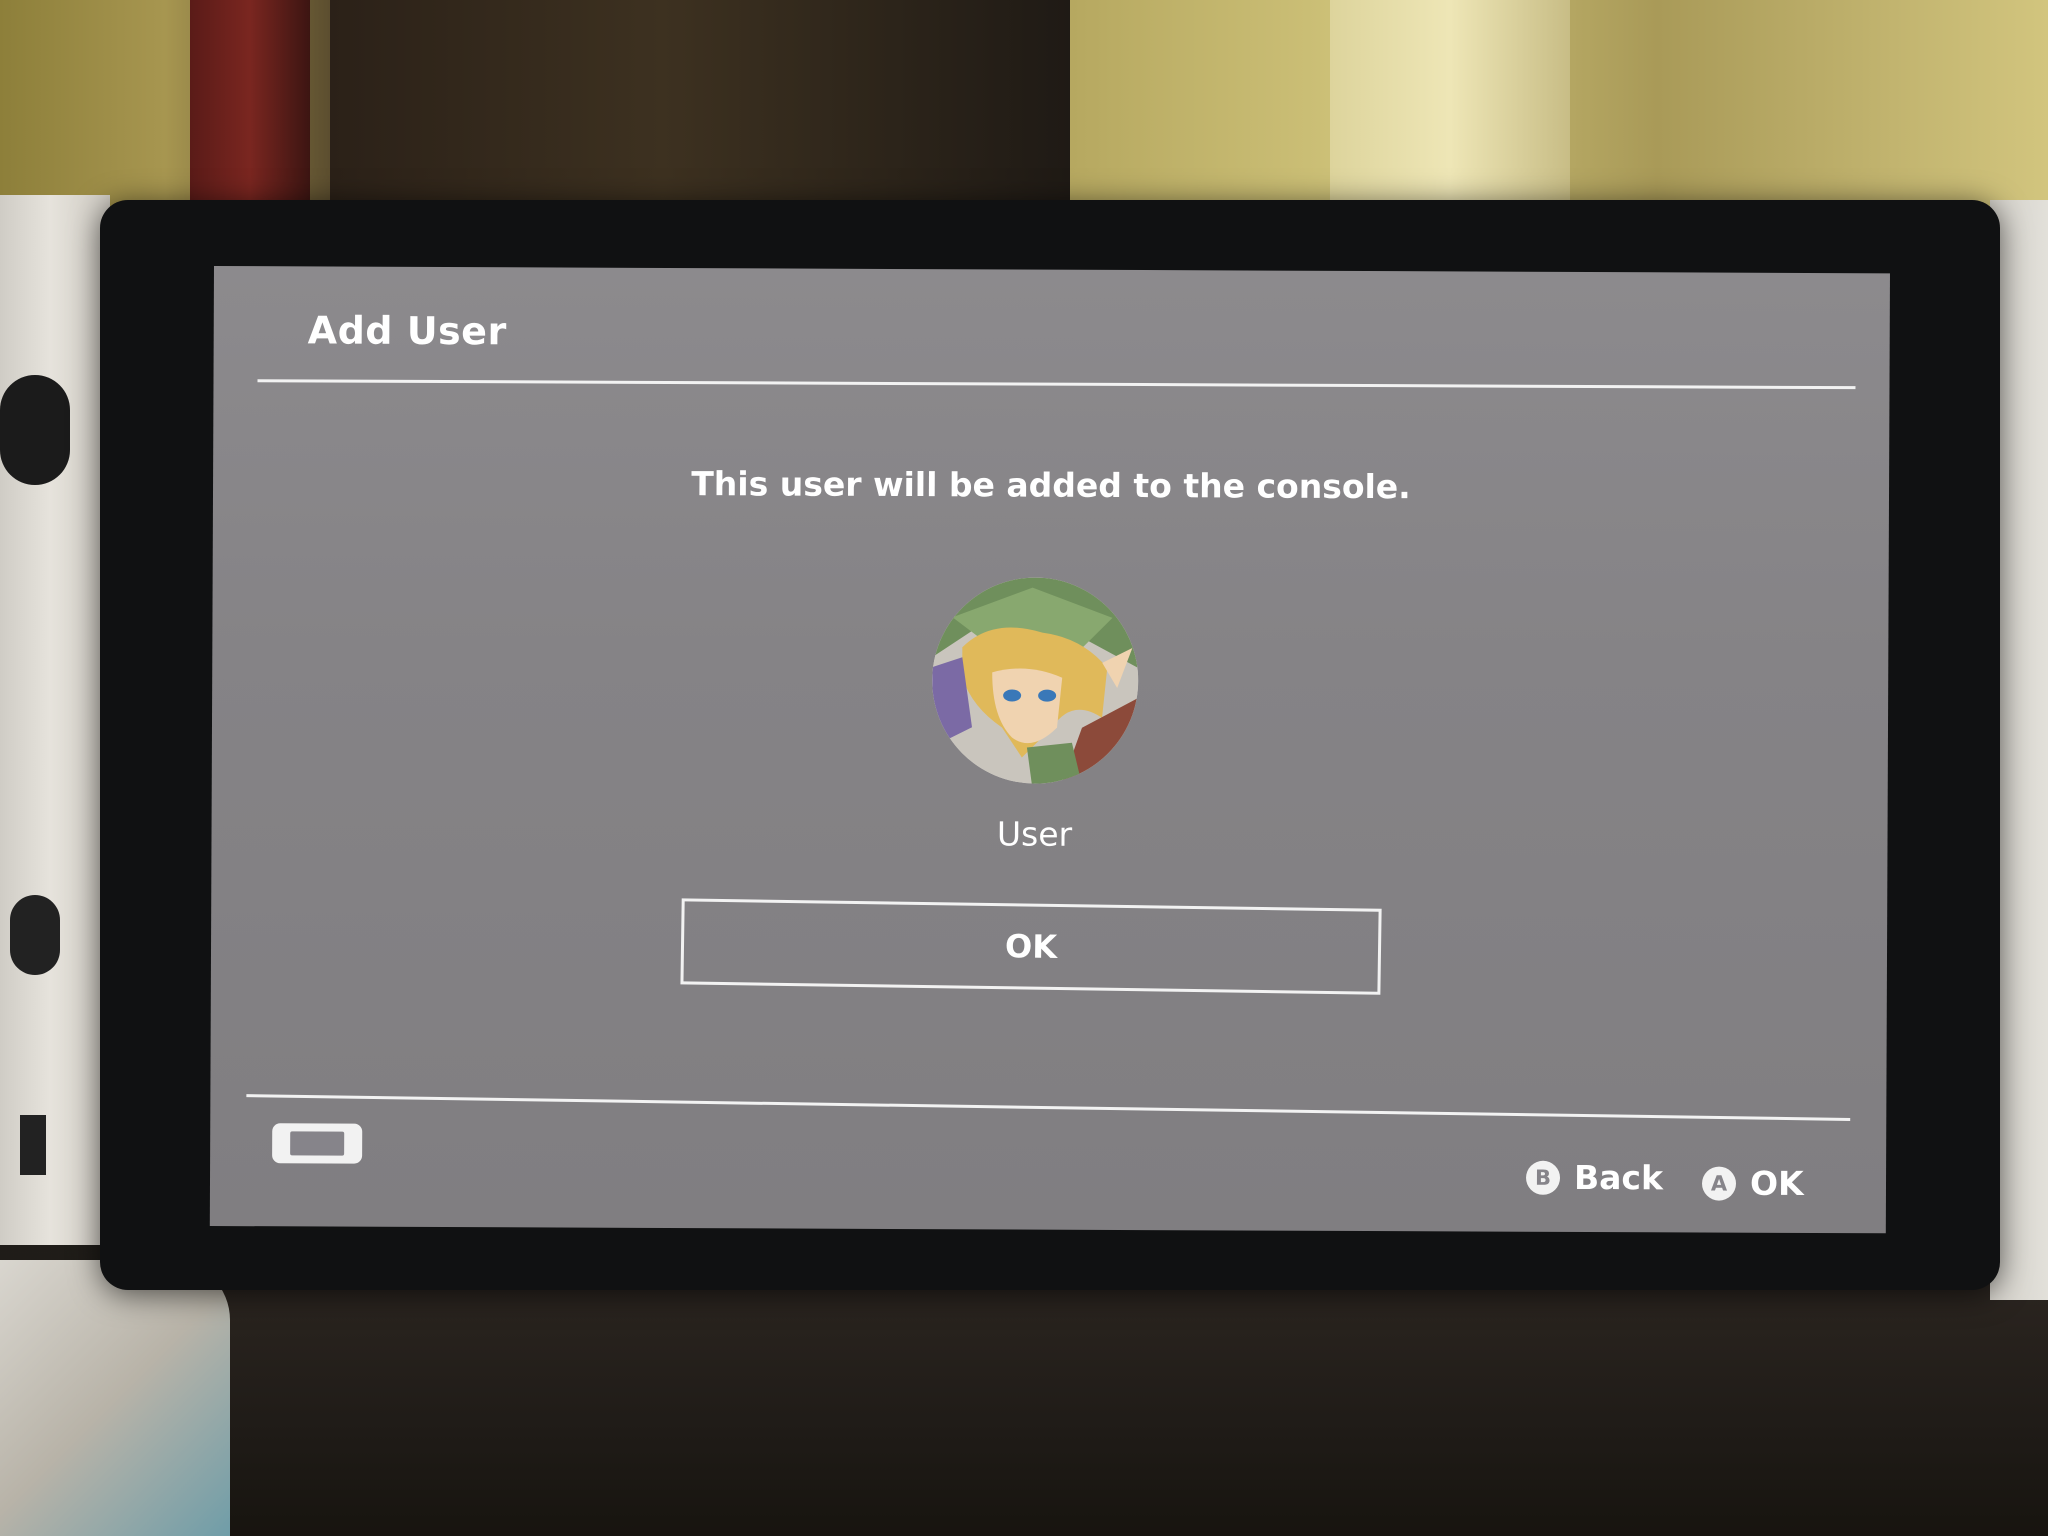 The width and height of the screenshot is (2048, 1536). Describe the element at coordinates (1719, 1183) in the screenshot. I see `a-button-icon: A` at that location.